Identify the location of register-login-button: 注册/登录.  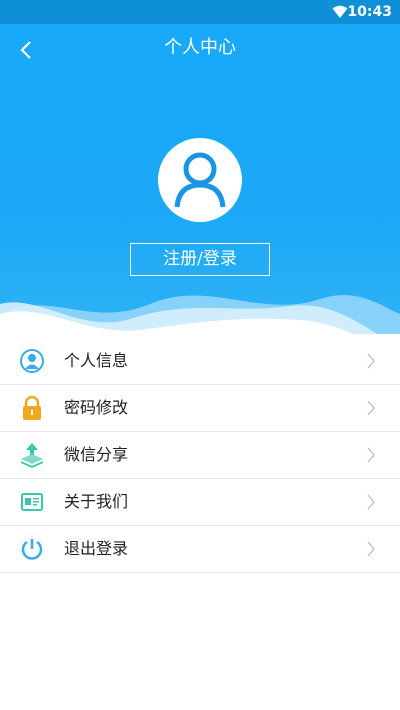
(200, 259).